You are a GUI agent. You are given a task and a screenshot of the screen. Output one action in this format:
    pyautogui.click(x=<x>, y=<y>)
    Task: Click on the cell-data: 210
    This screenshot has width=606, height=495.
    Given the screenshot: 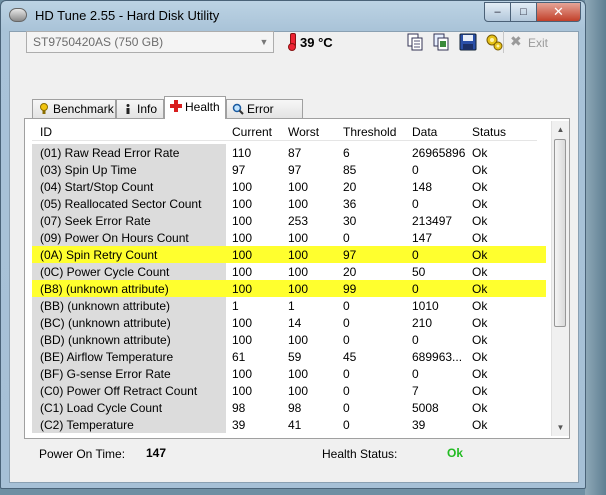 What is the action you would take?
    pyautogui.click(x=422, y=323)
    